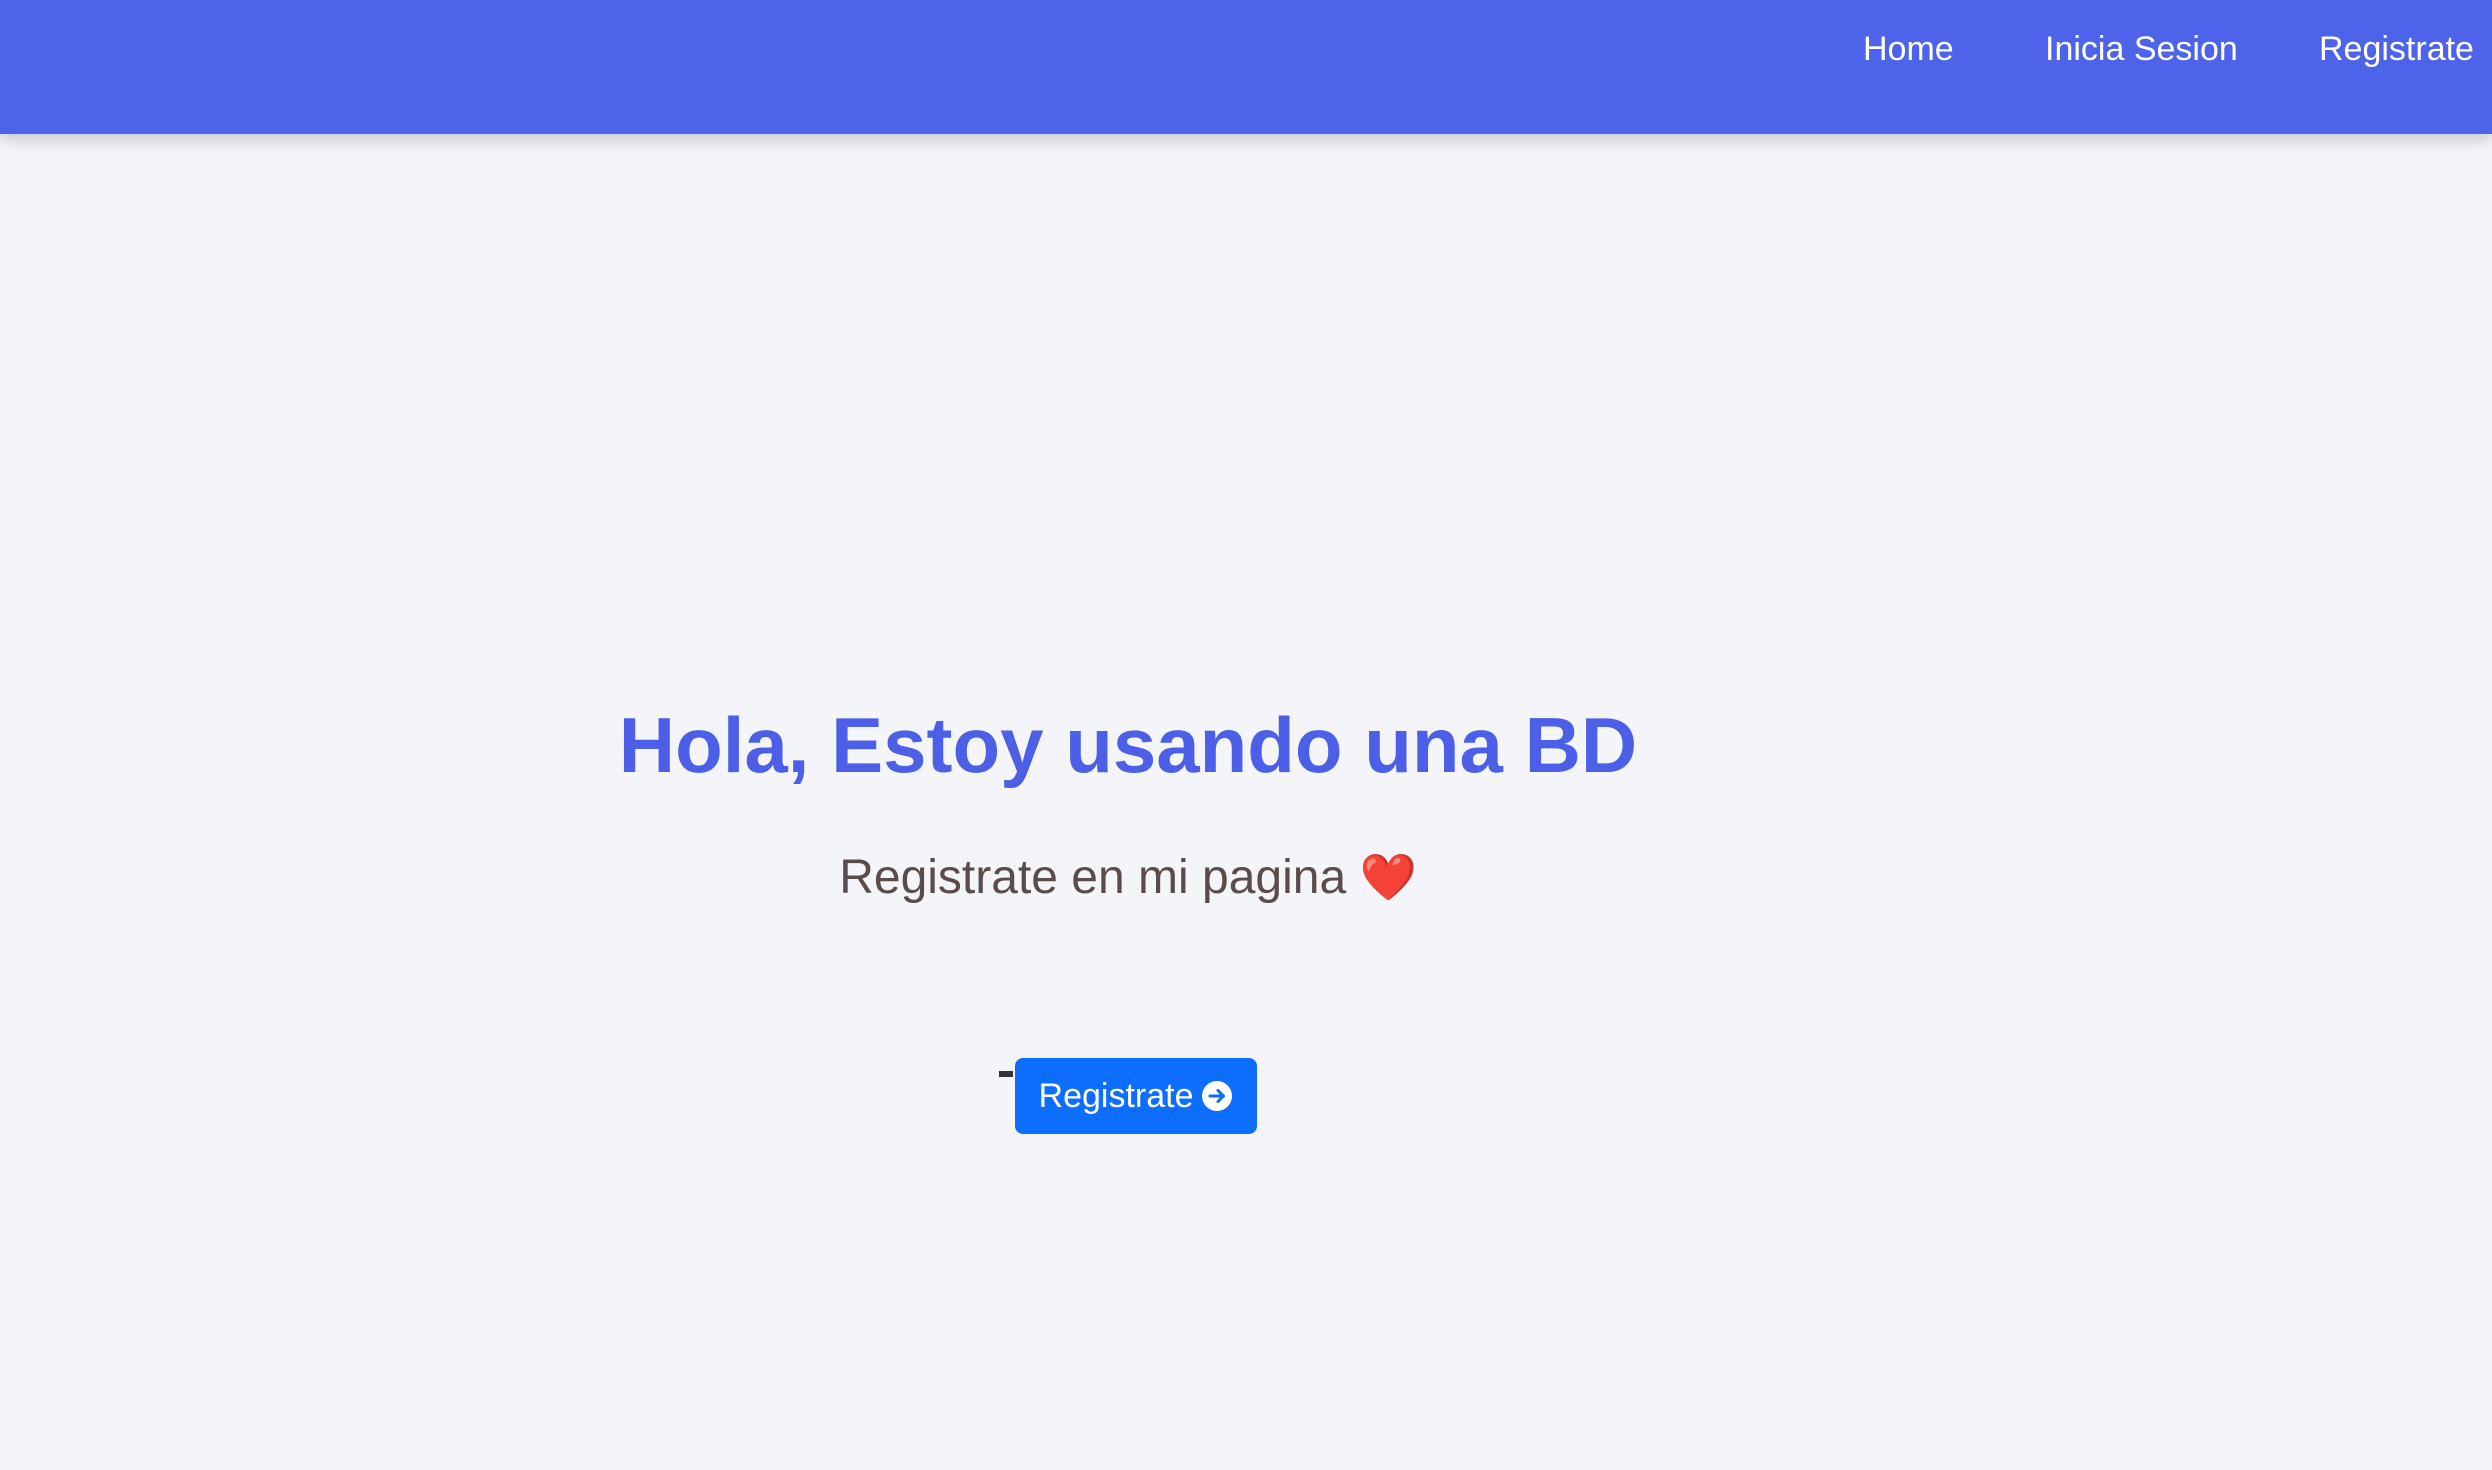 The height and width of the screenshot is (1470, 2492). I want to click on nav-link-login: Inicia Sesion, so click(2141, 49).